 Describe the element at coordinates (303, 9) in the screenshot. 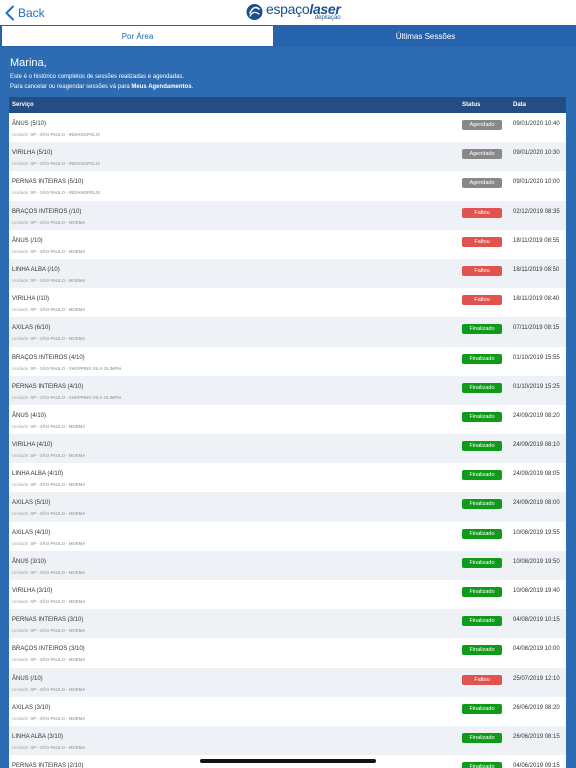

I see `logo-wordmark: espaçolaser` at that location.